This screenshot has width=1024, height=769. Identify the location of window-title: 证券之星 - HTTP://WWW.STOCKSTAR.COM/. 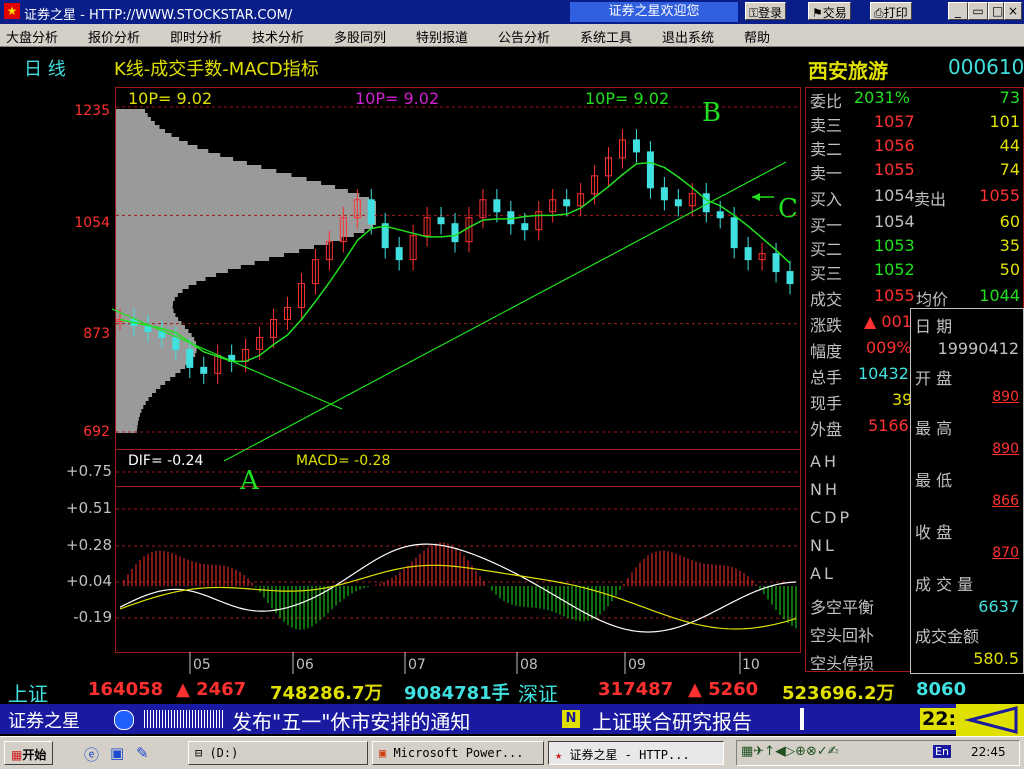
(158, 15).